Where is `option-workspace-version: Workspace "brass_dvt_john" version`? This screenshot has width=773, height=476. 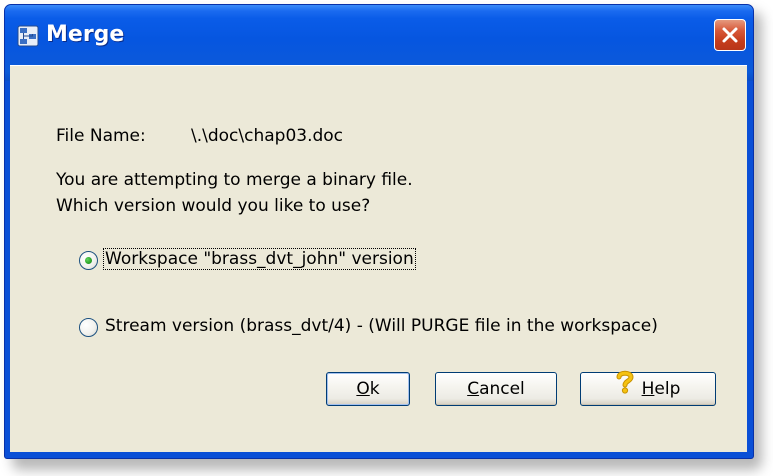 option-workspace-version: Workspace "brass_dvt_john" version is located at coordinates (269, 260).